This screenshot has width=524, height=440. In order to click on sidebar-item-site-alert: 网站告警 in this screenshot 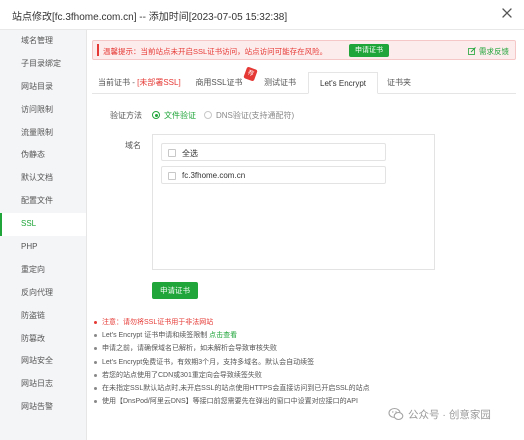, I will do `click(43, 407)`.